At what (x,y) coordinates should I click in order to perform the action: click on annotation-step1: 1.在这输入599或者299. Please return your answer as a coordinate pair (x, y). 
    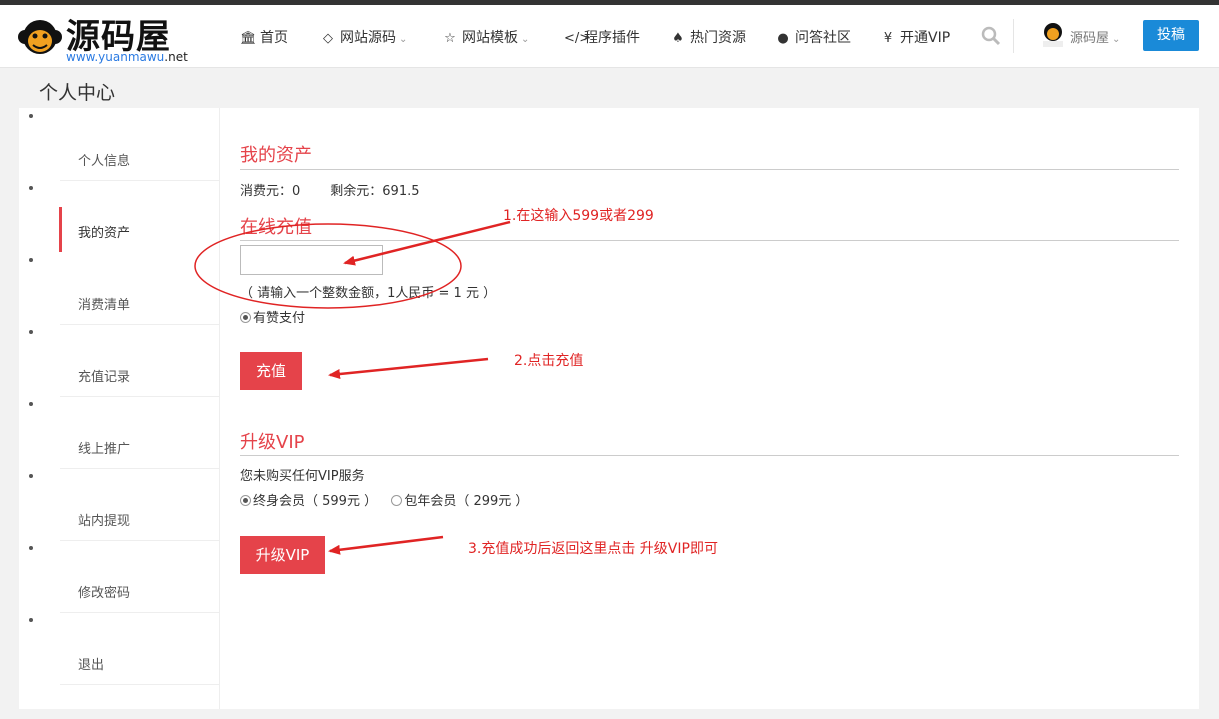
    Looking at the image, I should click on (578, 216).